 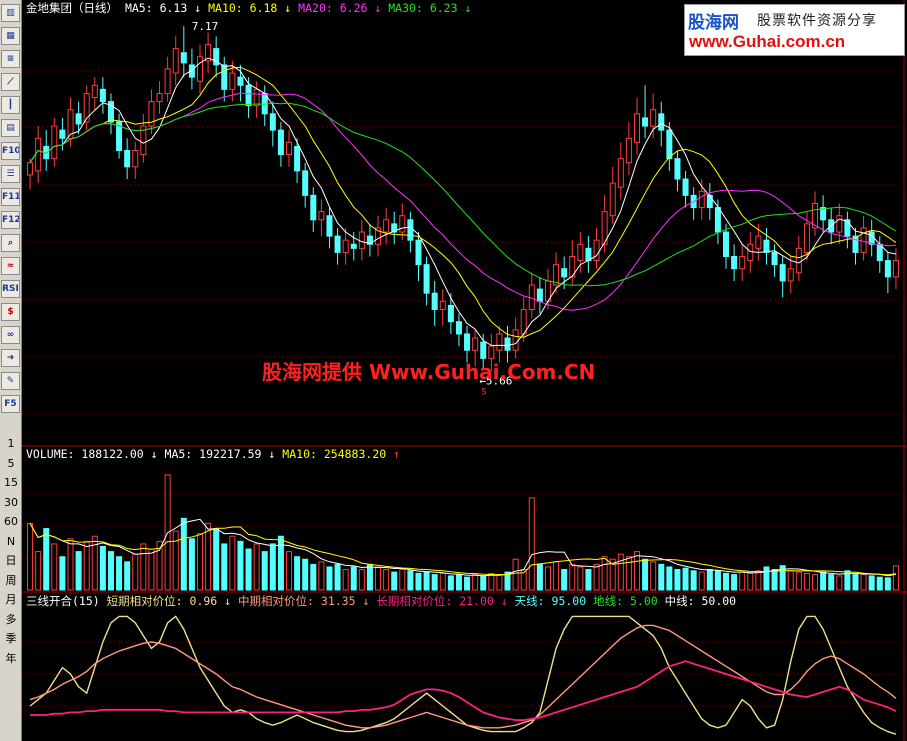 I want to click on f5-button: F5, so click(x=10, y=404).